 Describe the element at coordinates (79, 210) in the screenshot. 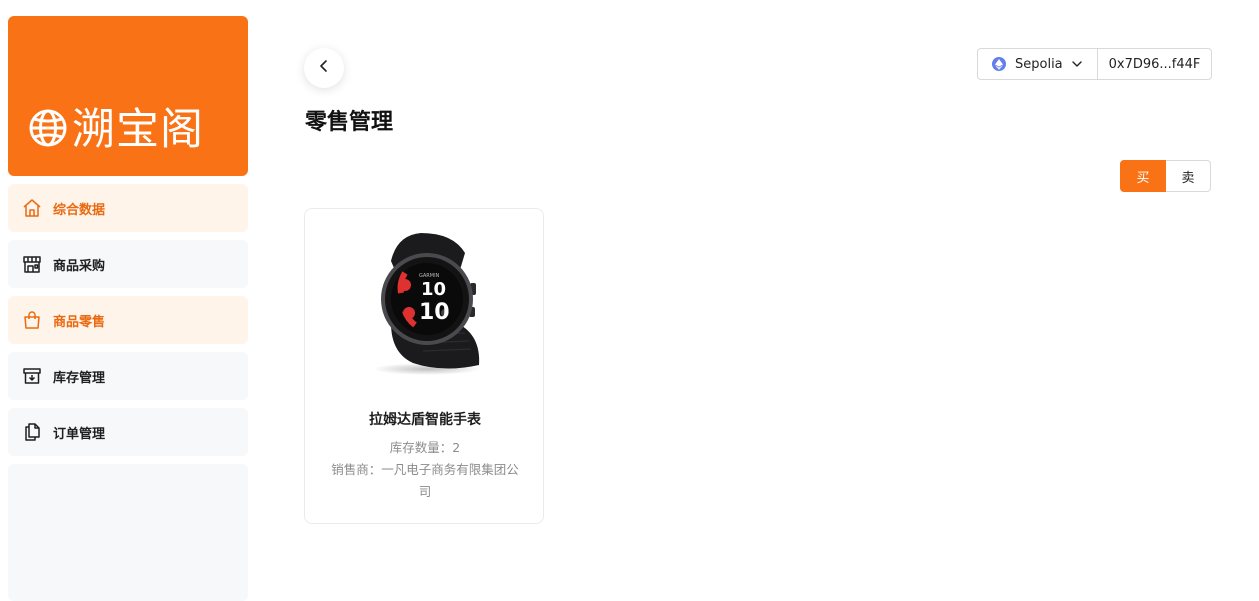

I see `sidebar-item-label: 综合数据` at that location.